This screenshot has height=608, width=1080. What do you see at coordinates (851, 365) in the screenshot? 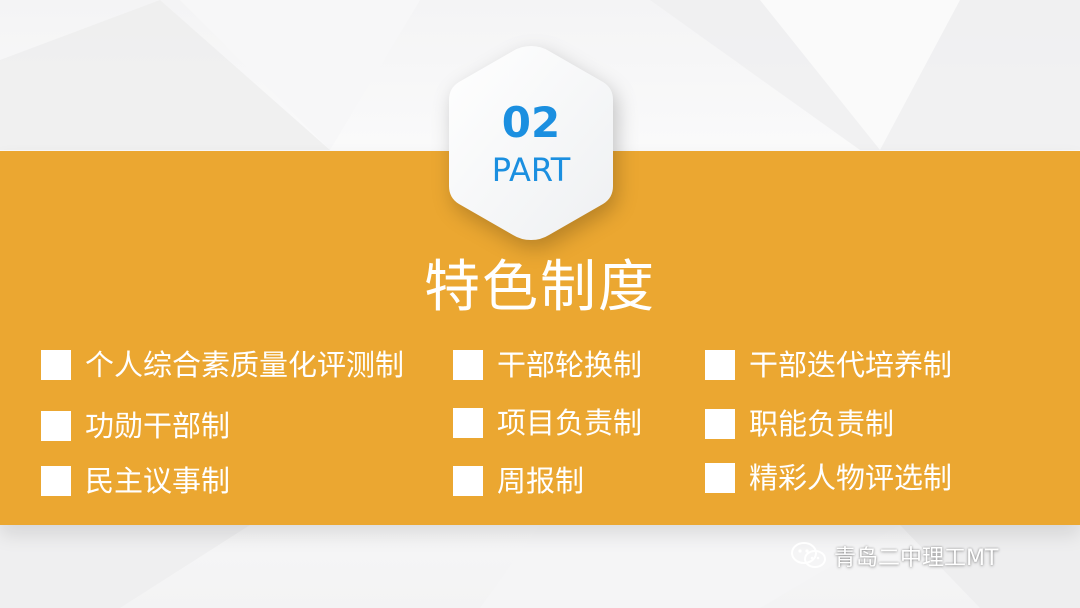
I see `list-item-label: 干部迭代培养制` at bounding box center [851, 365].